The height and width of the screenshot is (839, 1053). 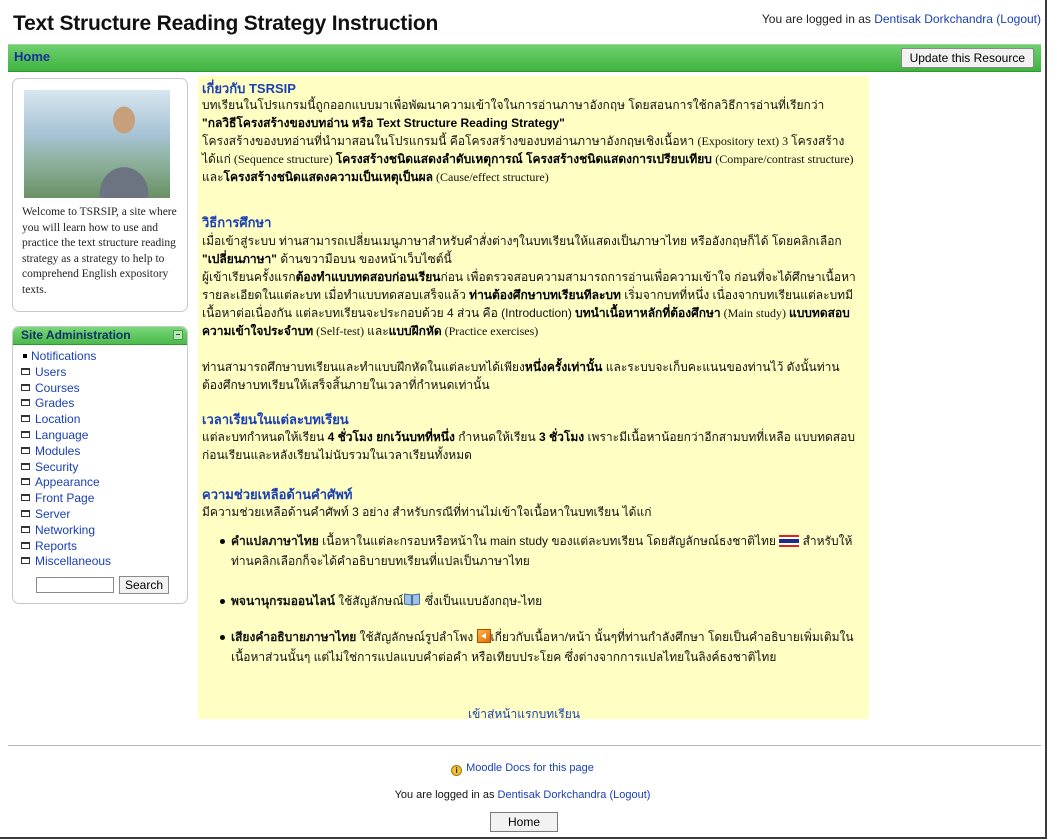 I want to click on bullet-icon, so click(x=25, y=356).